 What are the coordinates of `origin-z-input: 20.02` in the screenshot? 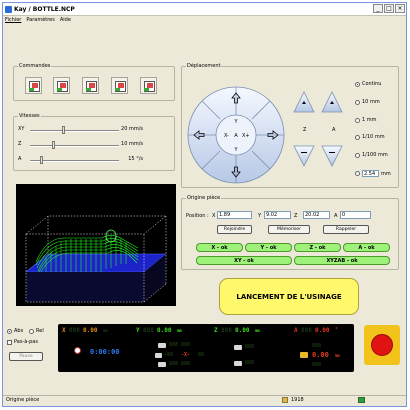 It's located at (316, 215).